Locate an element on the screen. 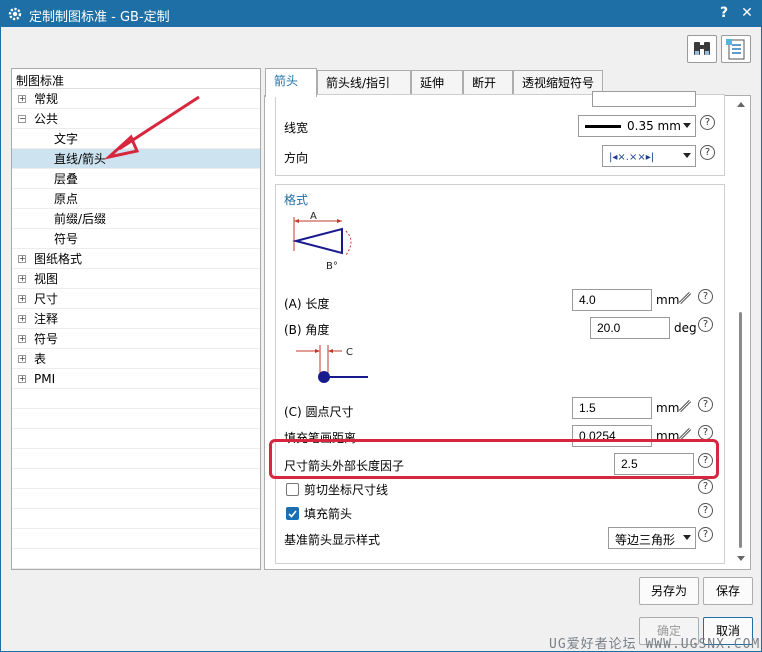 The height and width of the screenshot is (652, 762). line-sample-icon is located at coordinates (603, 126).